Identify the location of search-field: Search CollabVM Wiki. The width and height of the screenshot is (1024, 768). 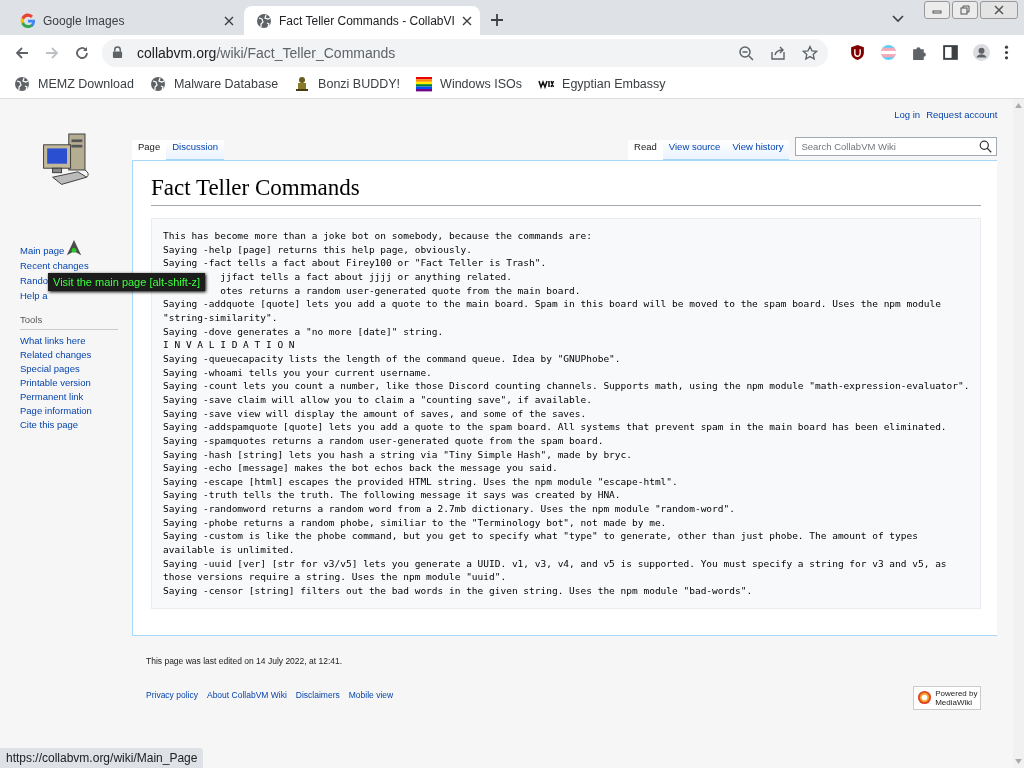
(896, 146).